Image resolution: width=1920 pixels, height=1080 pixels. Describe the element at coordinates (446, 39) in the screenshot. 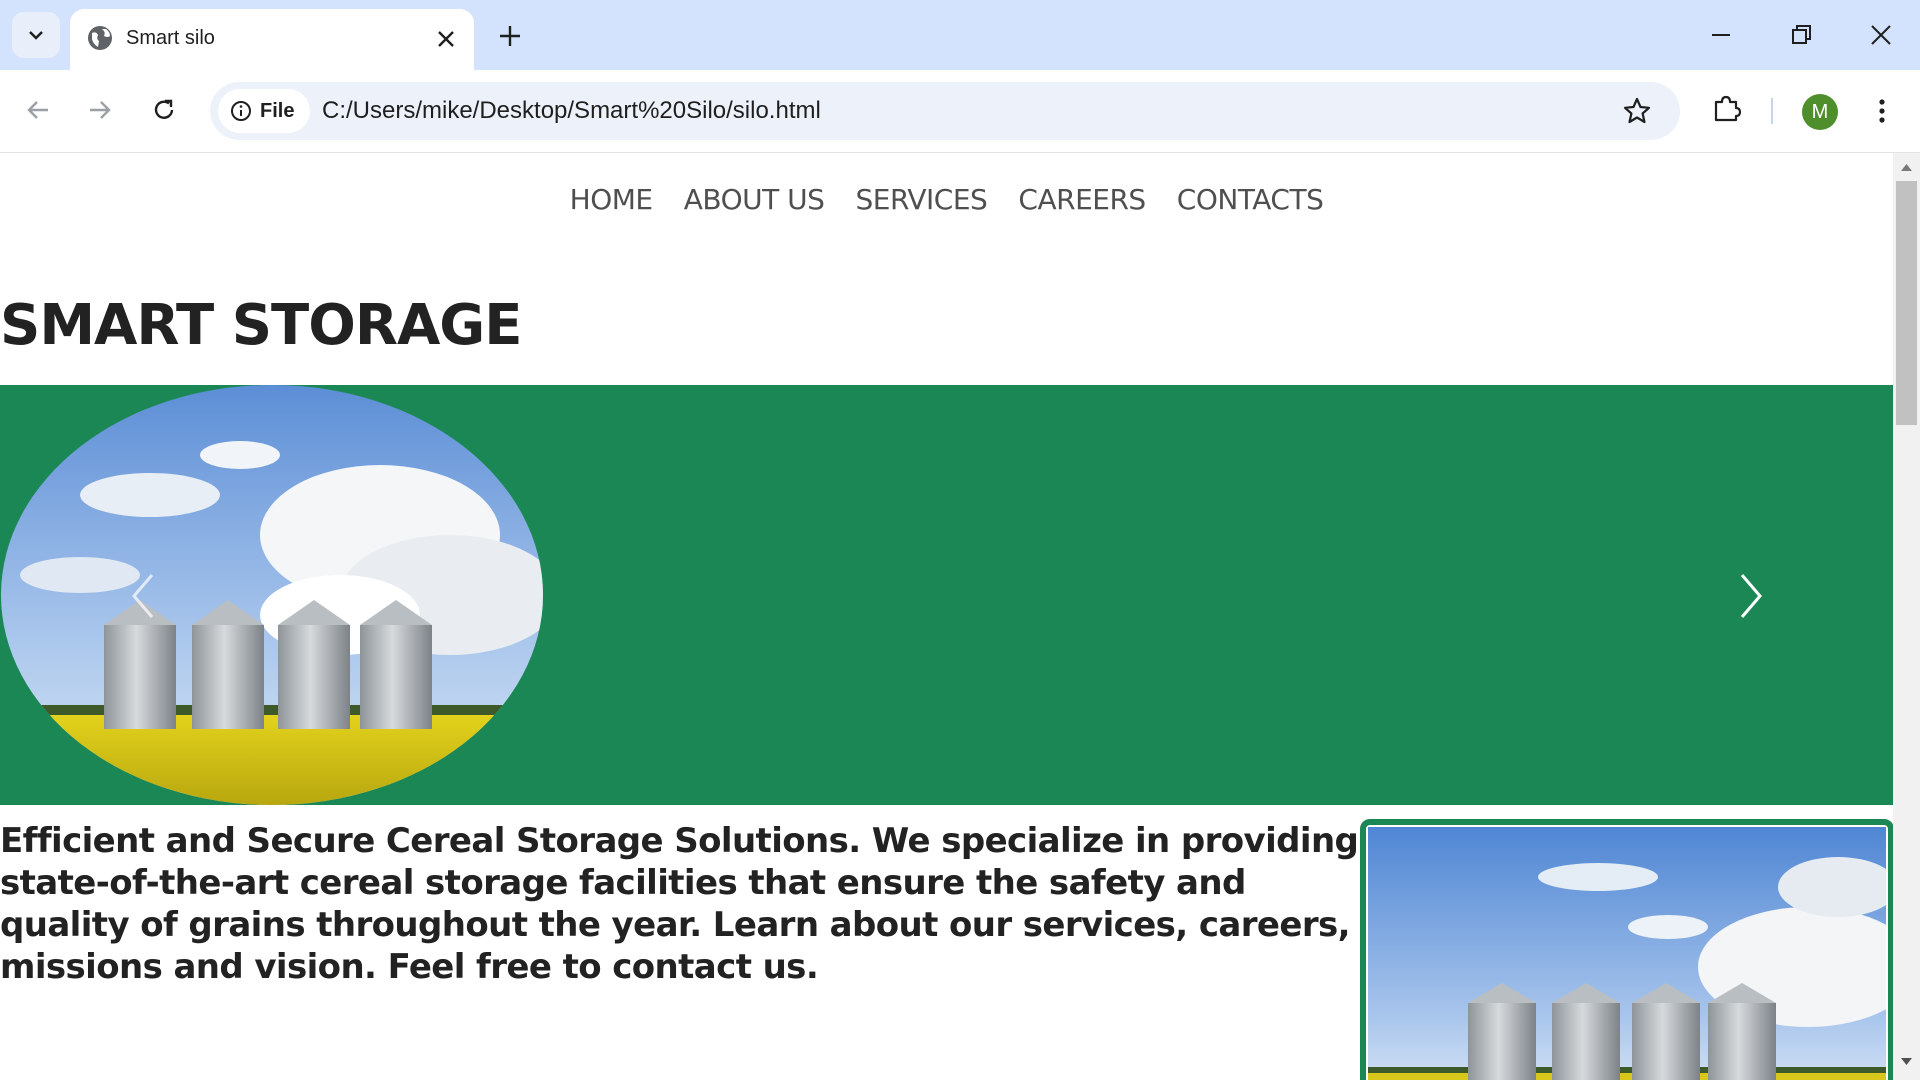

I see `close-icon` at that location.